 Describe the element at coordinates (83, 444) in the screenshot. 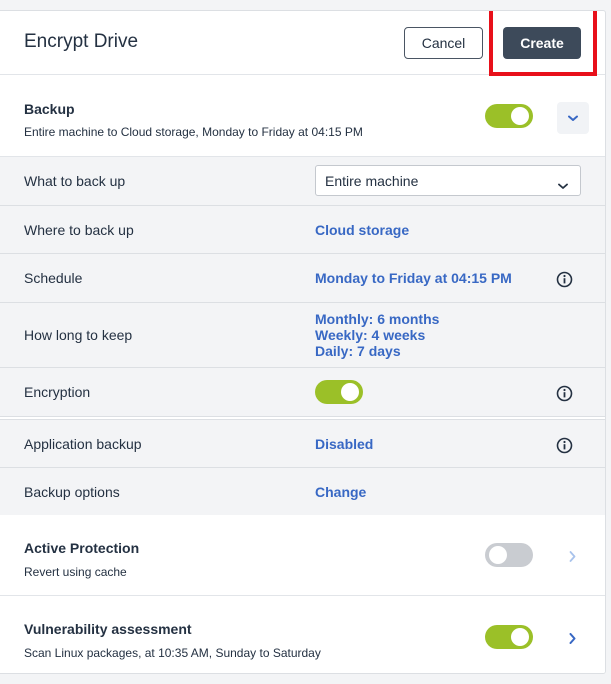

I see `application-backup-label: Application backup` at that location.